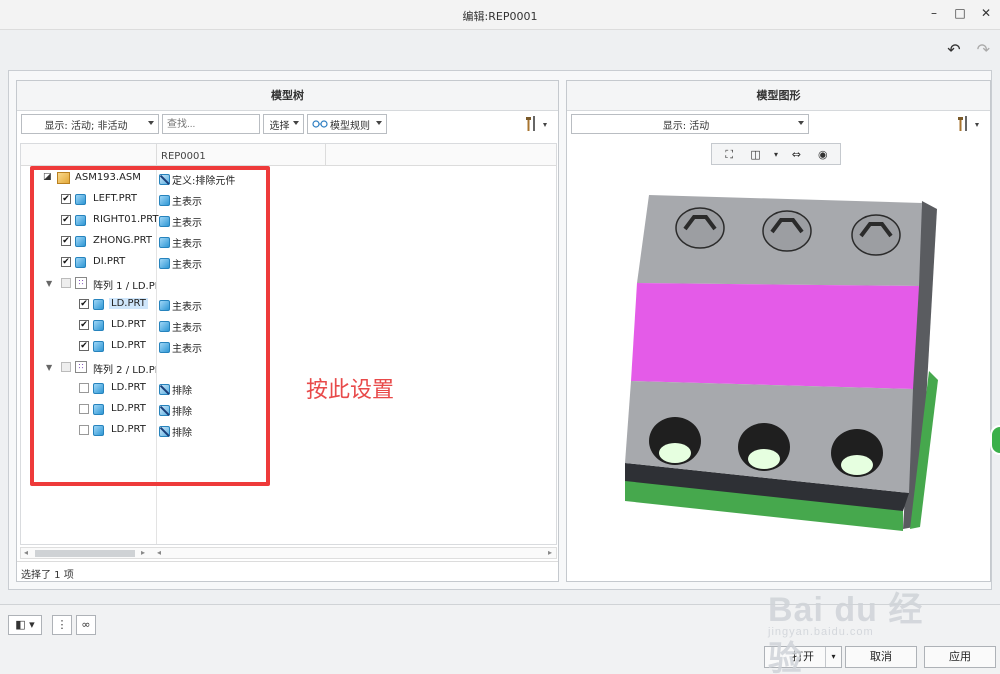  I want to click on graphics-display-label: 显示: 活动, so click(686, 126).